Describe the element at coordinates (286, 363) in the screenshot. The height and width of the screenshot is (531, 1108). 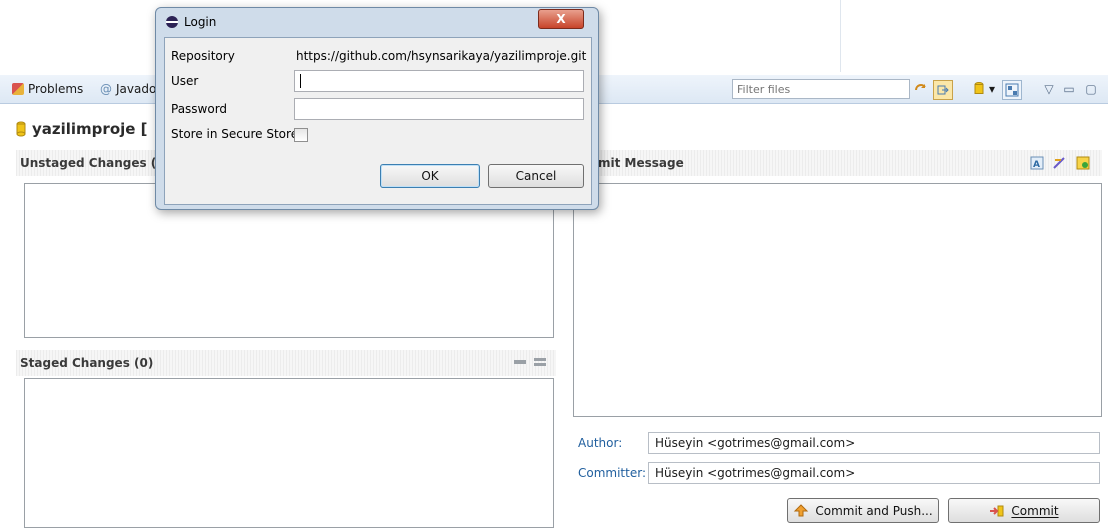
I see `staged-changes-header: Staged Changes (0)` at that location.